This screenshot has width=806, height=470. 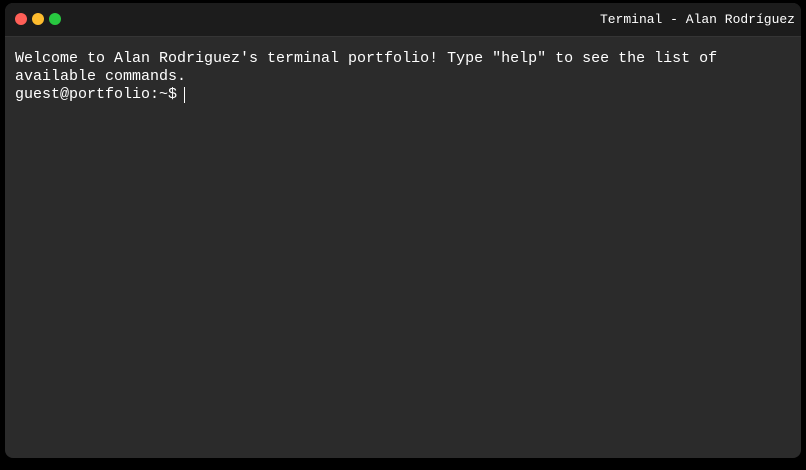 What do you see at coordinates (96, 94) in the screenshot?
I see `prompt-label: guest@portfolio:~$` at bounding box center [96, 94].